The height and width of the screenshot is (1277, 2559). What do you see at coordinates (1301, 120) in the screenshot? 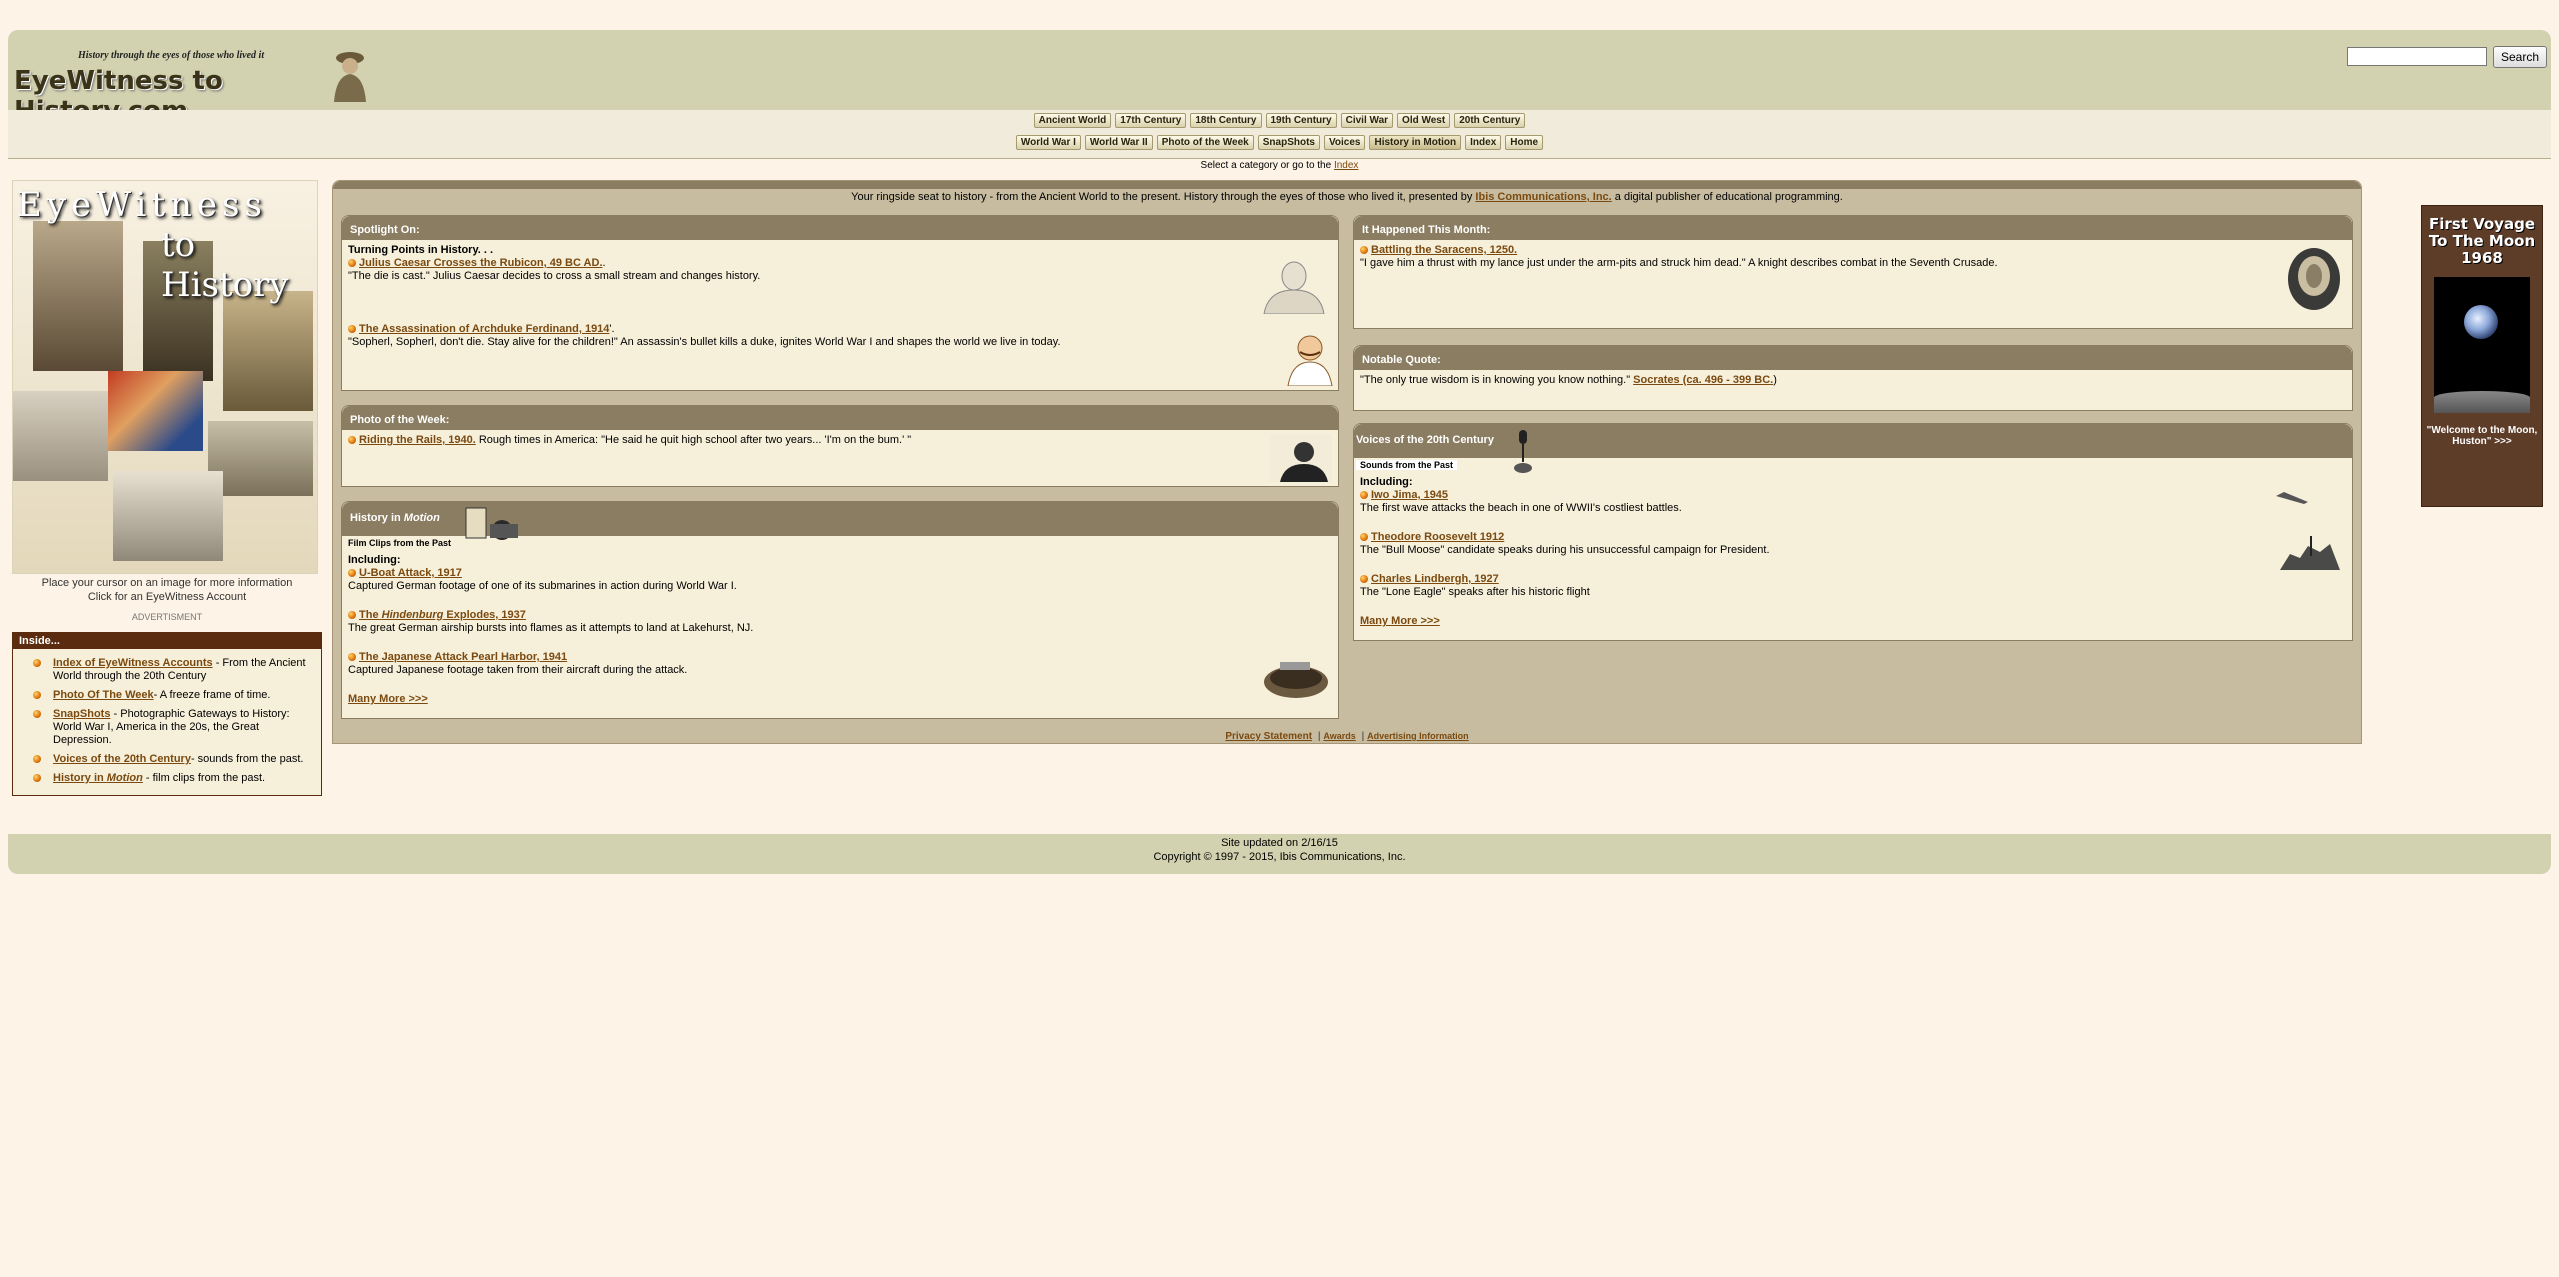
I see `nav-19th-century: 19th Century` at bounding box center [1301, 120].